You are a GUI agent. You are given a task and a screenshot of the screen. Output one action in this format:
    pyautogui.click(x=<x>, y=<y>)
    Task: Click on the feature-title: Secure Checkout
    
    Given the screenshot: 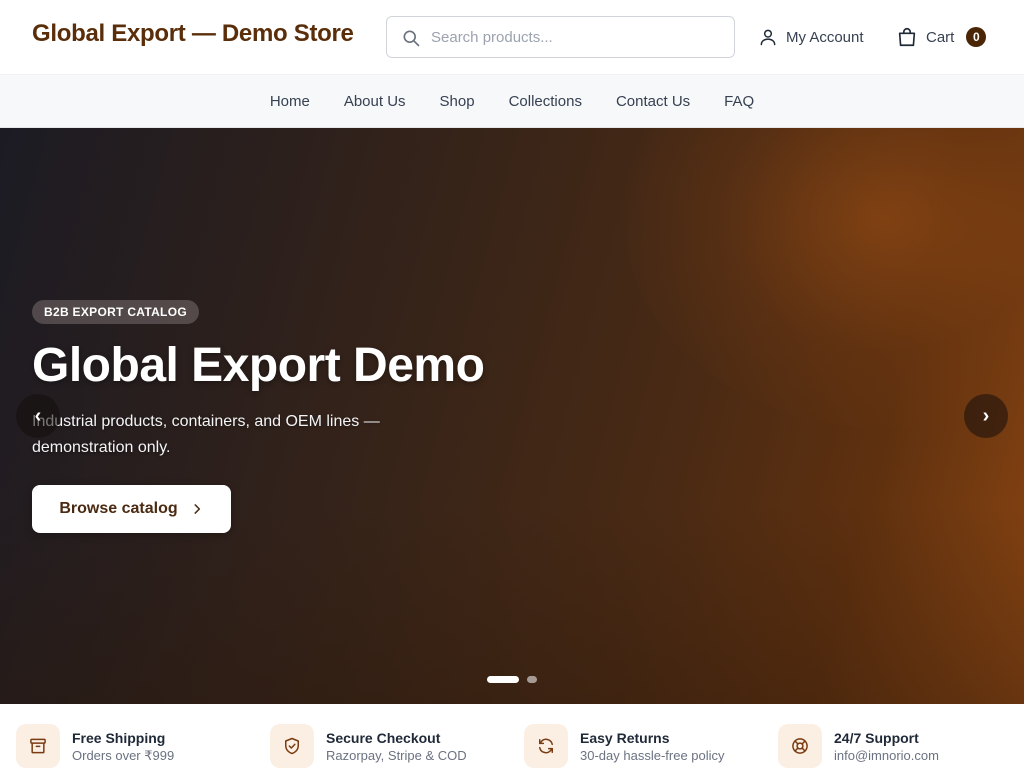 What is the action you would take?
    pyautogui.click(x=383, y=738)
    